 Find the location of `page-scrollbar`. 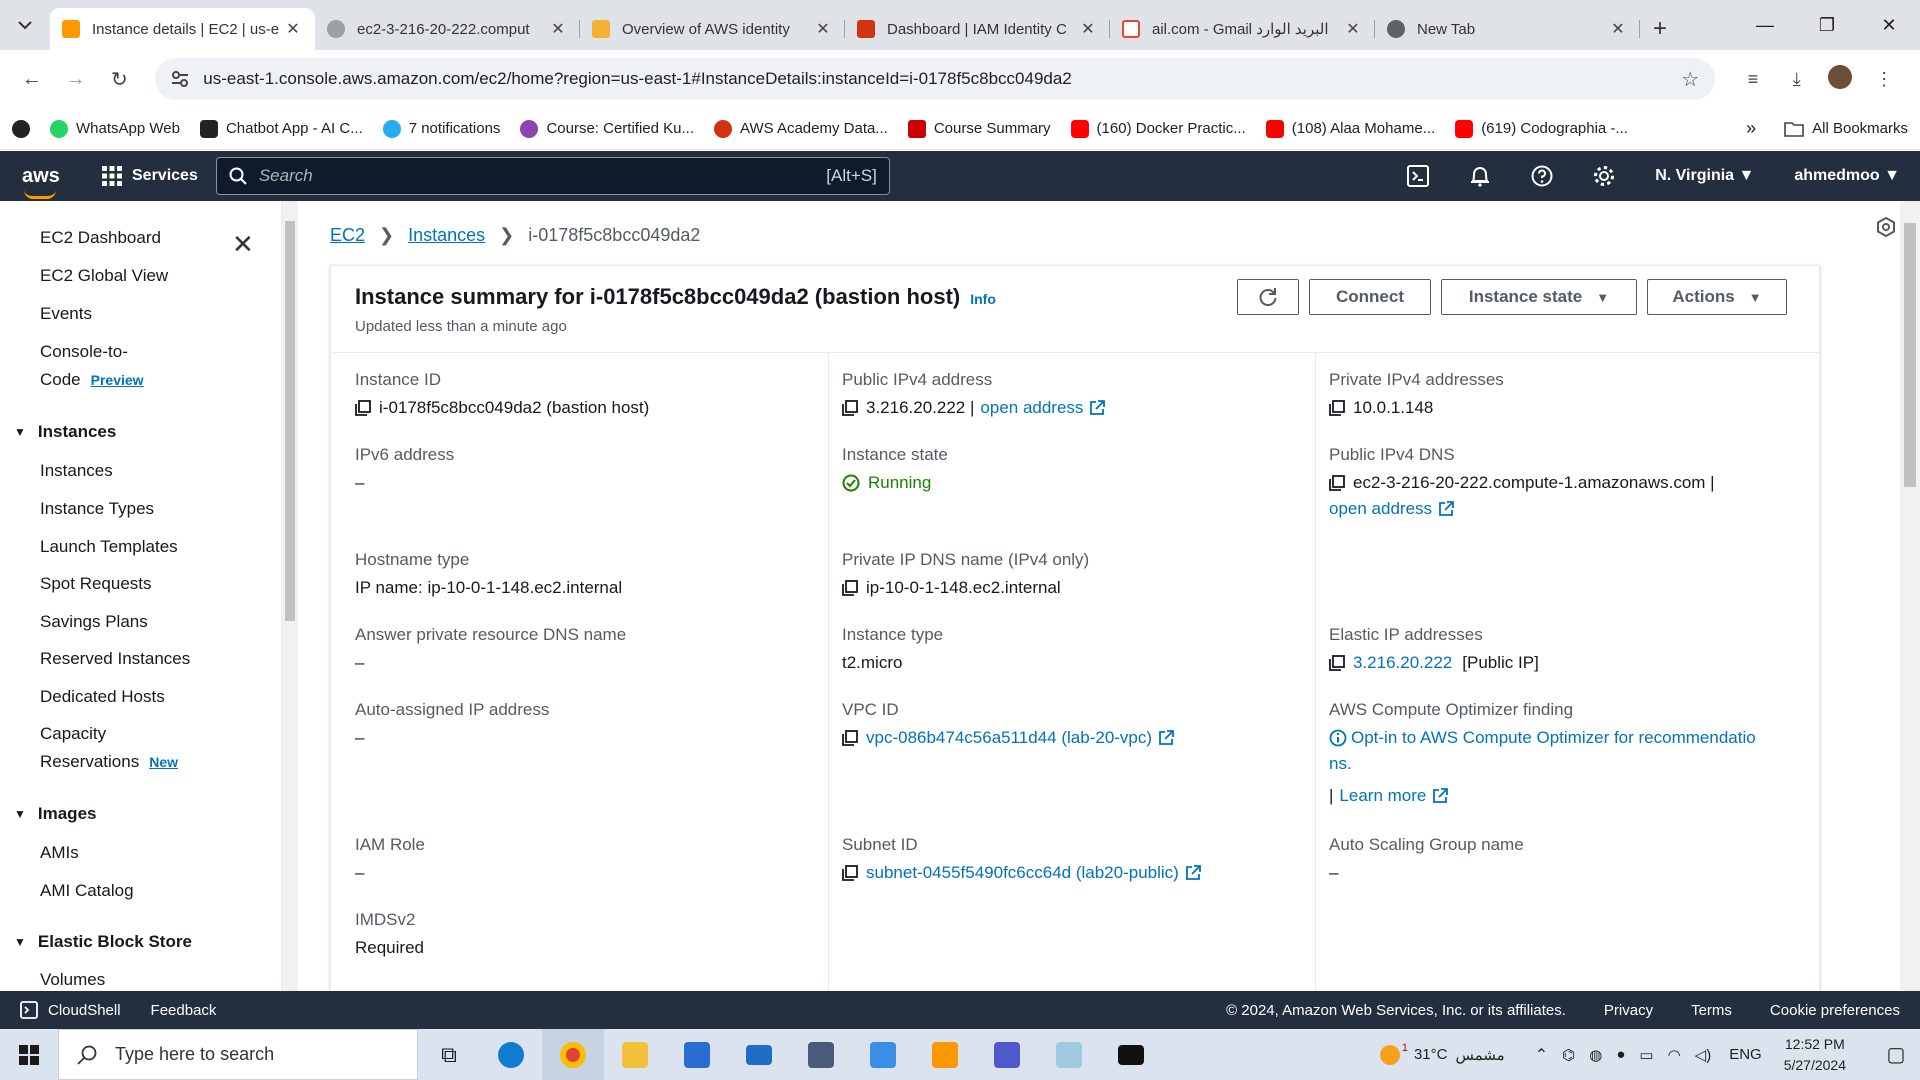

page-scrollbar is located at coordinates (1910, 596).